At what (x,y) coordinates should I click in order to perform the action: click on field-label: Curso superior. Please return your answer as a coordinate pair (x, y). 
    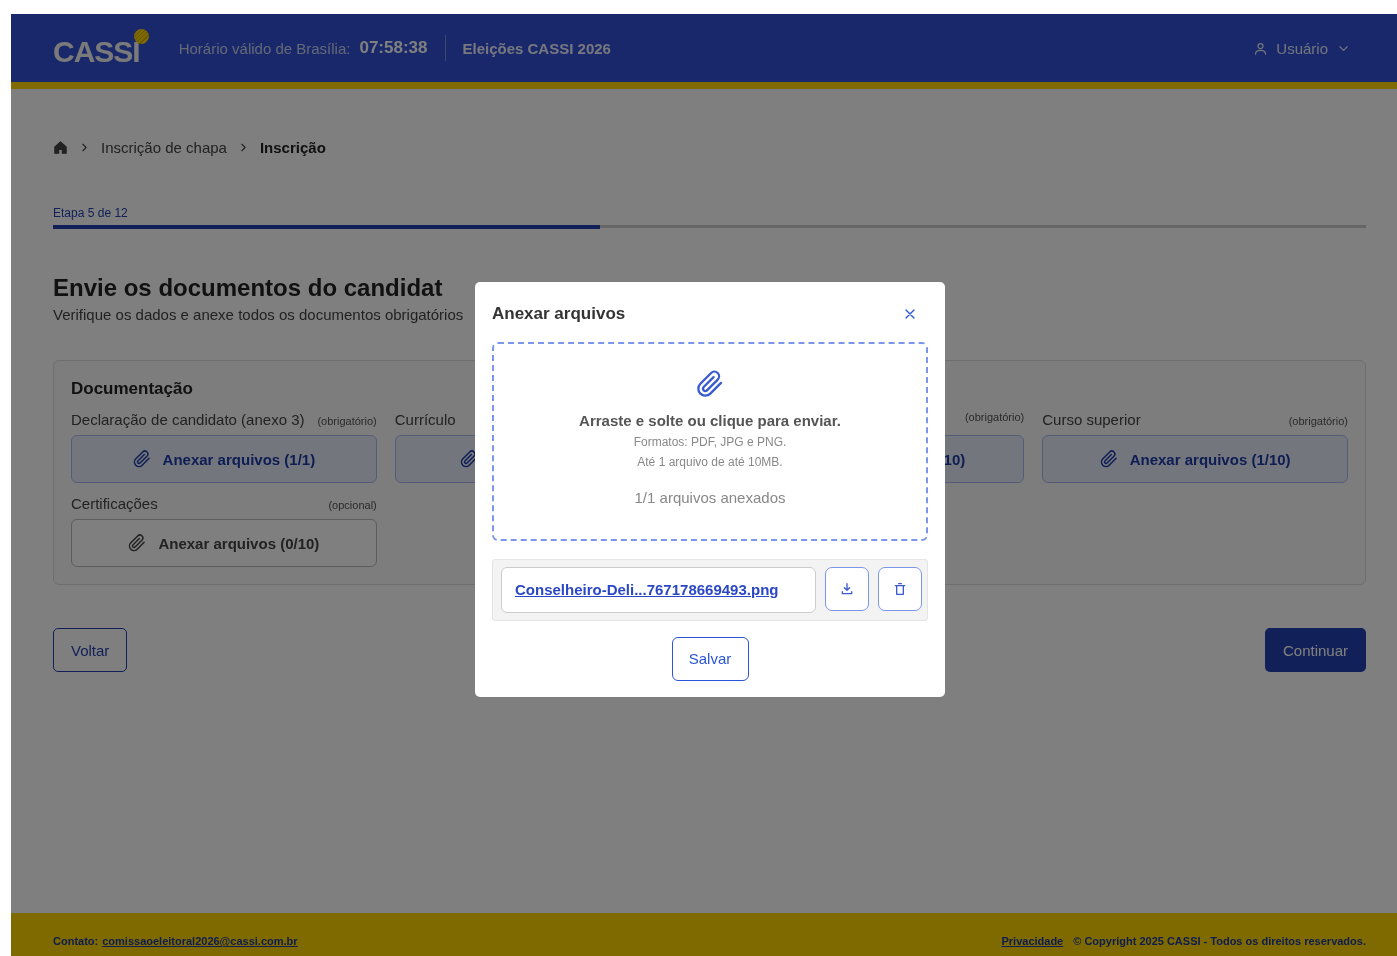
    Looking at the image, I should click on (1091, 419).